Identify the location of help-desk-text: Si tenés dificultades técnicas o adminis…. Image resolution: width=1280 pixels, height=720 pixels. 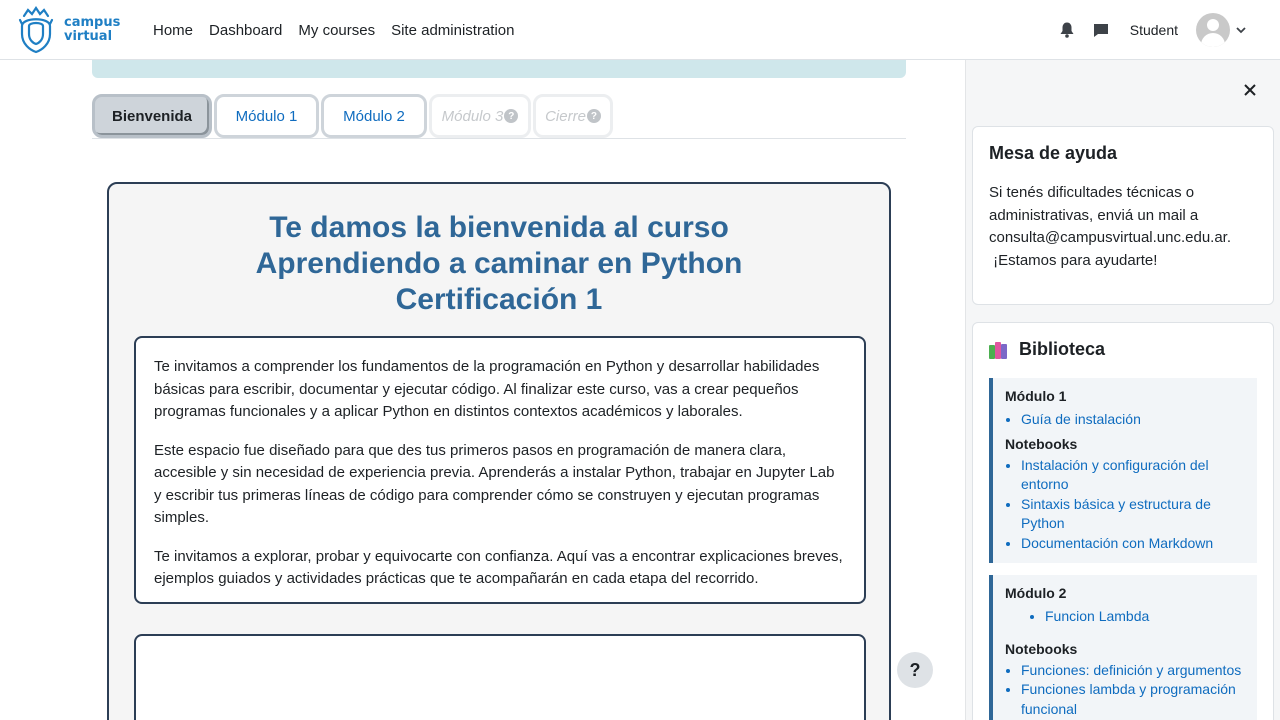
(1123, 227).